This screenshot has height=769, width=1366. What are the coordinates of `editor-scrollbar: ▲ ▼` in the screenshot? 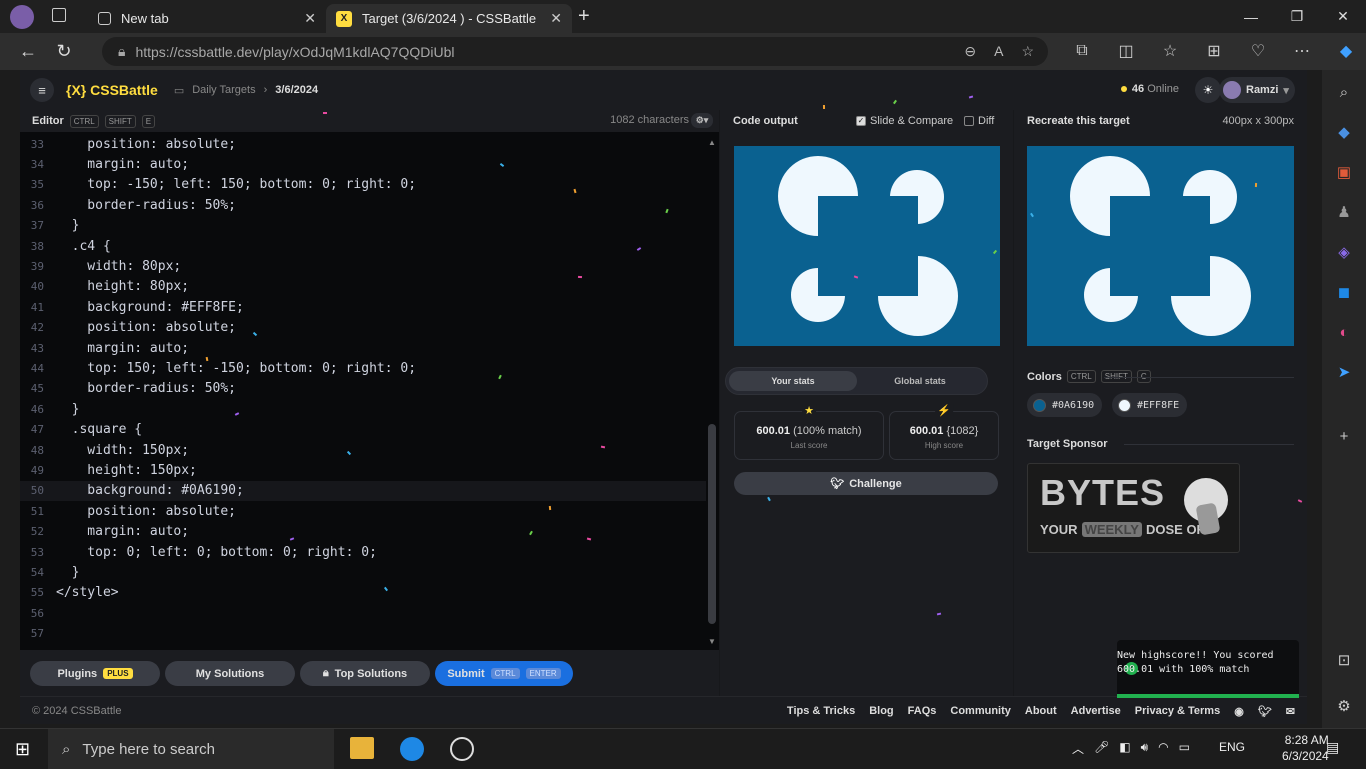 It's located at (712, 392).